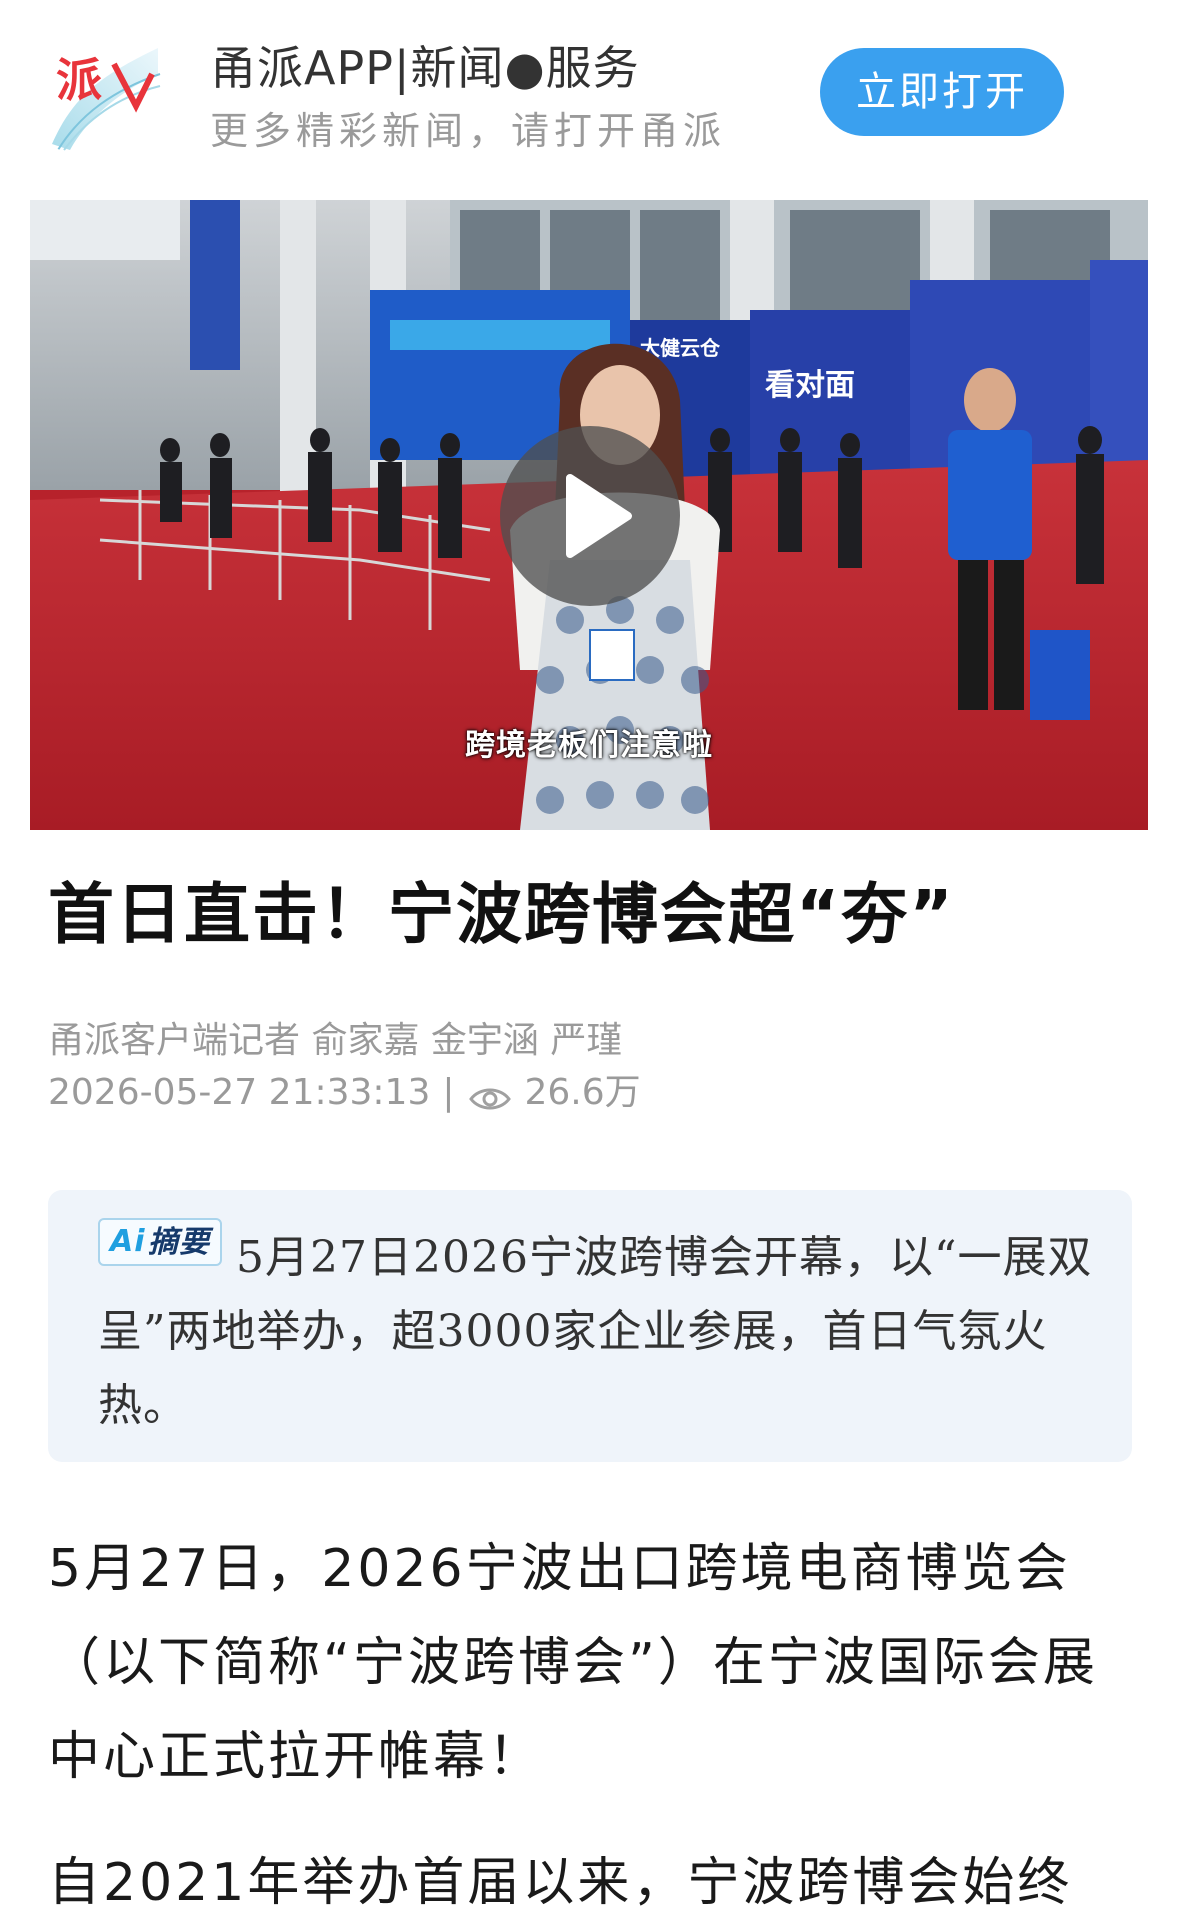 The image size is (1179, 1932). What do you see at coordinates (335, 1040) in the screenshot?
I see `article-byline: 甬派客户端记者 俞家嘉 金宇涵 严瑾` at bounding box center [335, 1040].